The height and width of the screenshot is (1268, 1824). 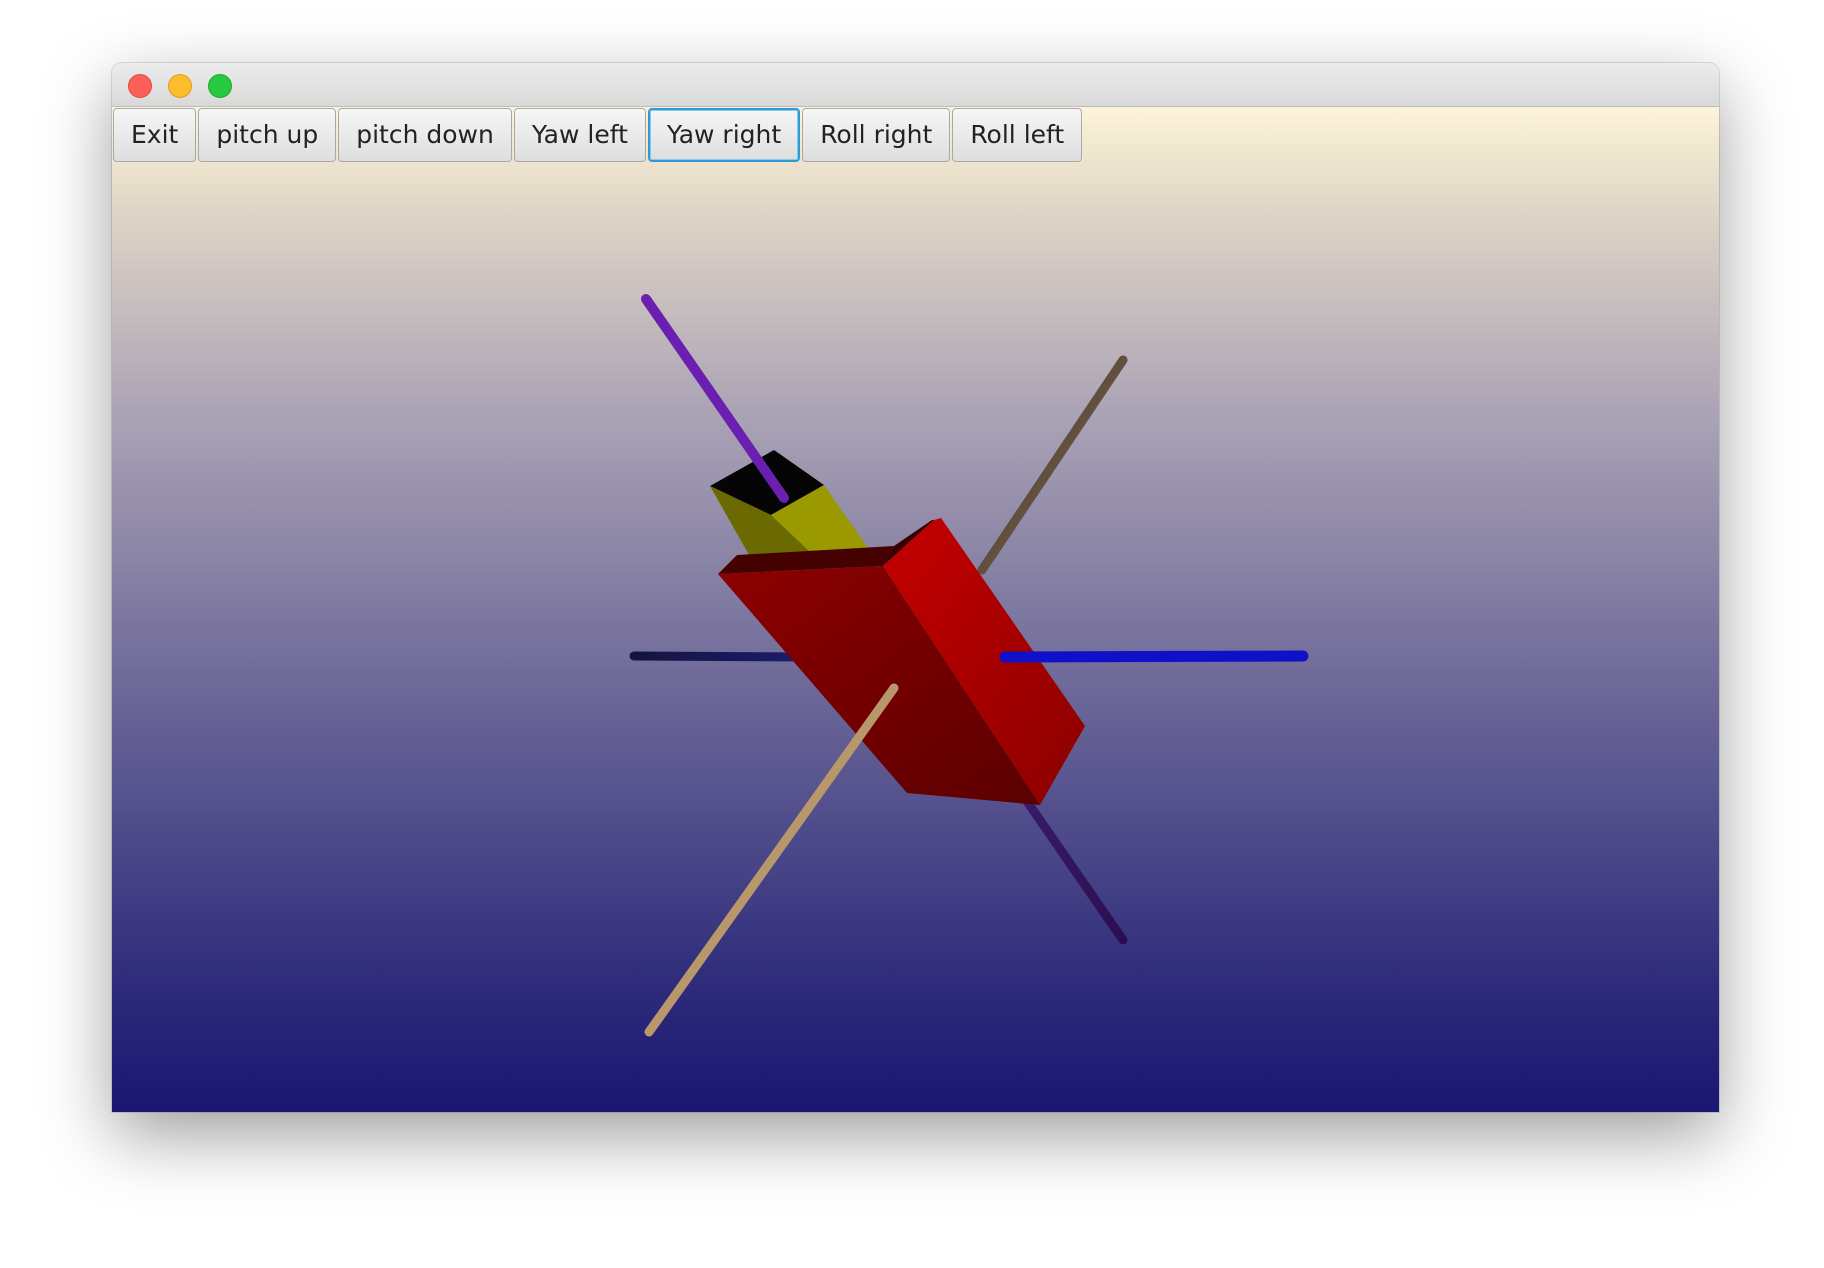 What do you see at coordinates (715, 398) in the screenshot?
I see `axis-rod-purple-front` at bounding box center [715, 398].